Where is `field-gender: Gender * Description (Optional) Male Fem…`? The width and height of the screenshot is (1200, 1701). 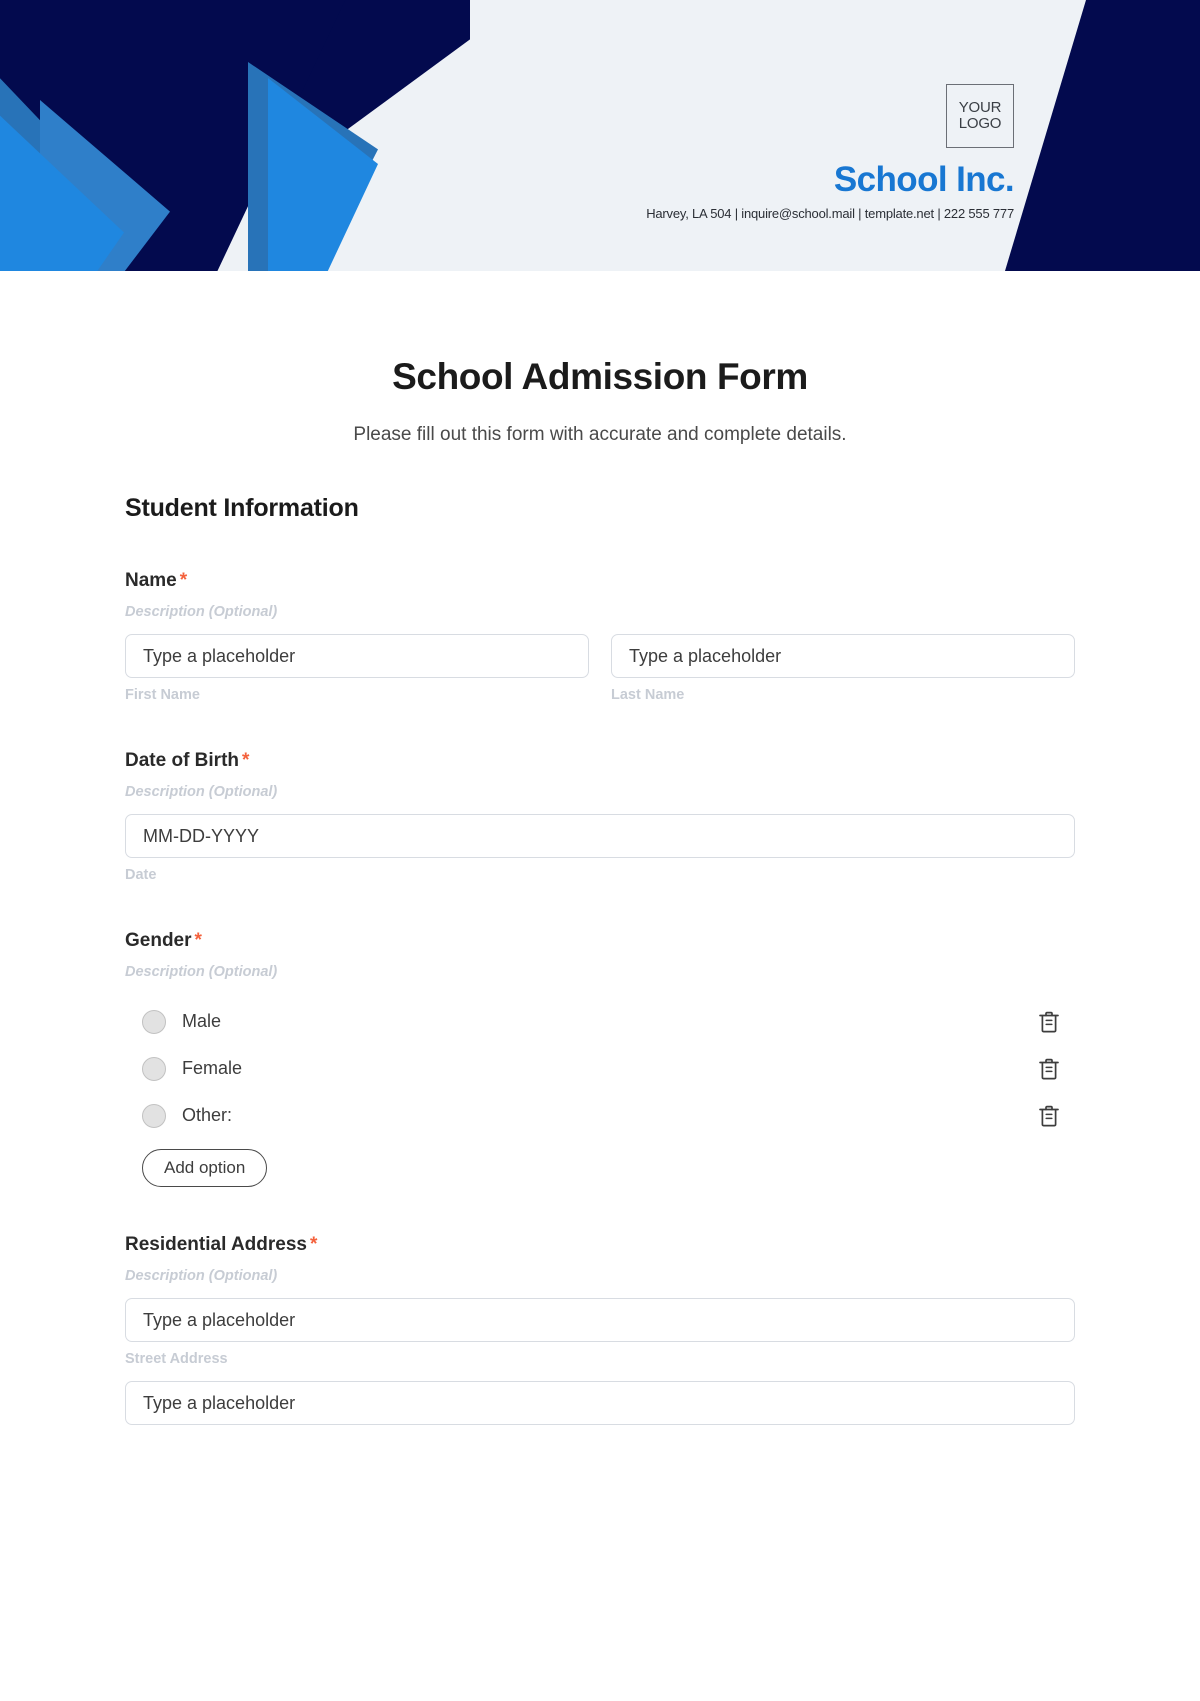
field-gender: Gender * Description (Optional) Male Fem… is located at coordinates (600, 1058).